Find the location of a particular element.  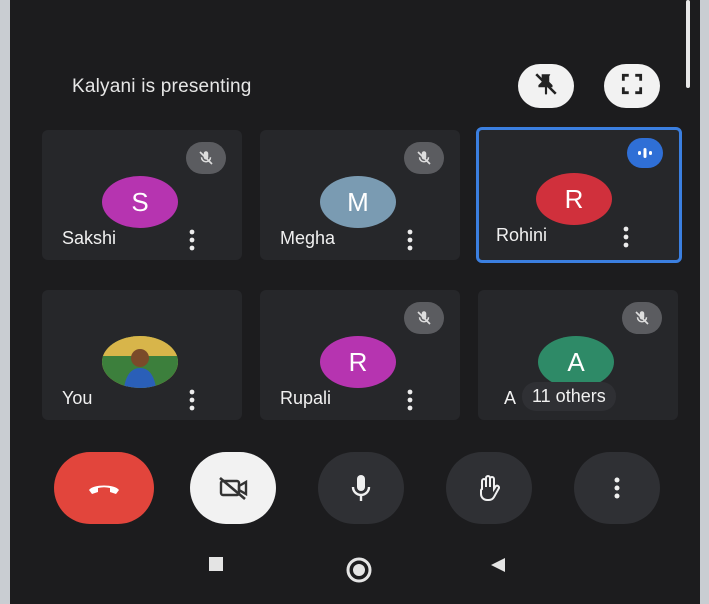

participant-tile-you: You is located at coordinates (142, 355).